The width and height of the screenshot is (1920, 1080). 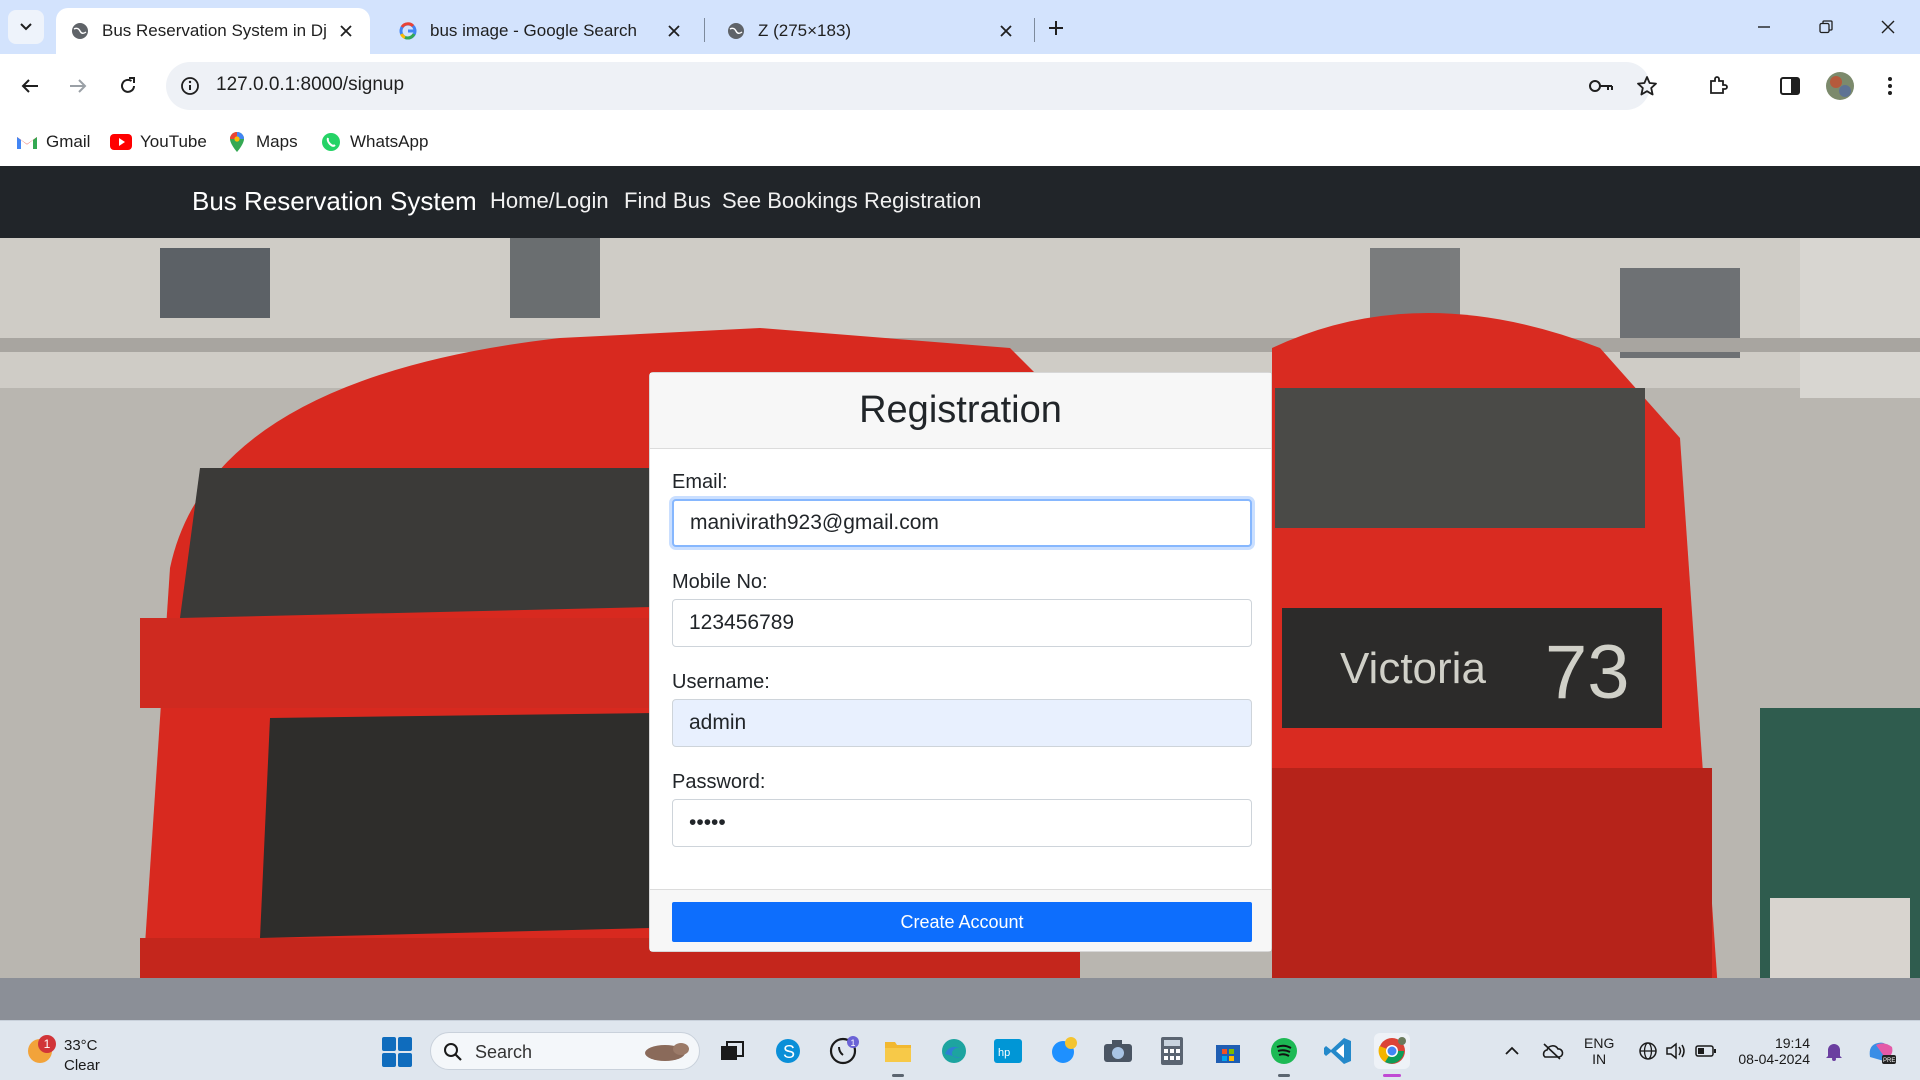 I want to click on reload-icon, so click(x=128, y=85).